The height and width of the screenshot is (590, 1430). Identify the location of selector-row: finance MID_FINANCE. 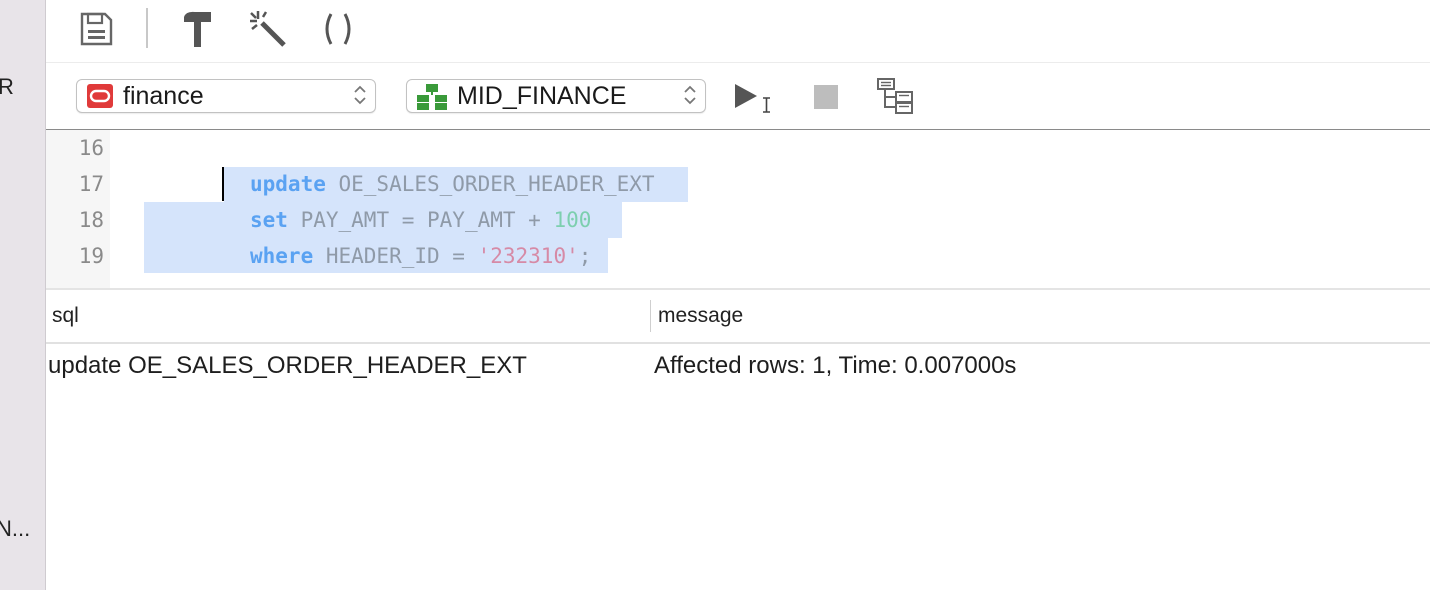
(738, 96).